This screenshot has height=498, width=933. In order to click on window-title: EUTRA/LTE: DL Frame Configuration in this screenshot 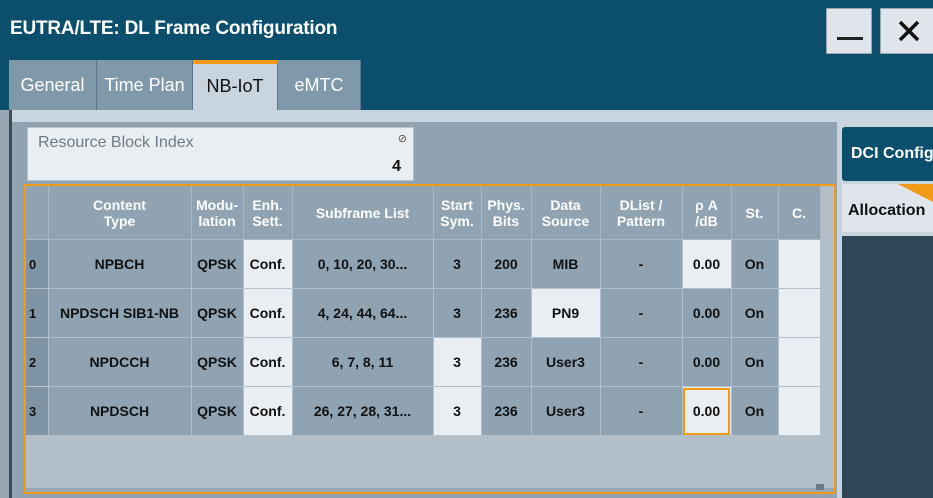, I will do `click(174, 28)`.